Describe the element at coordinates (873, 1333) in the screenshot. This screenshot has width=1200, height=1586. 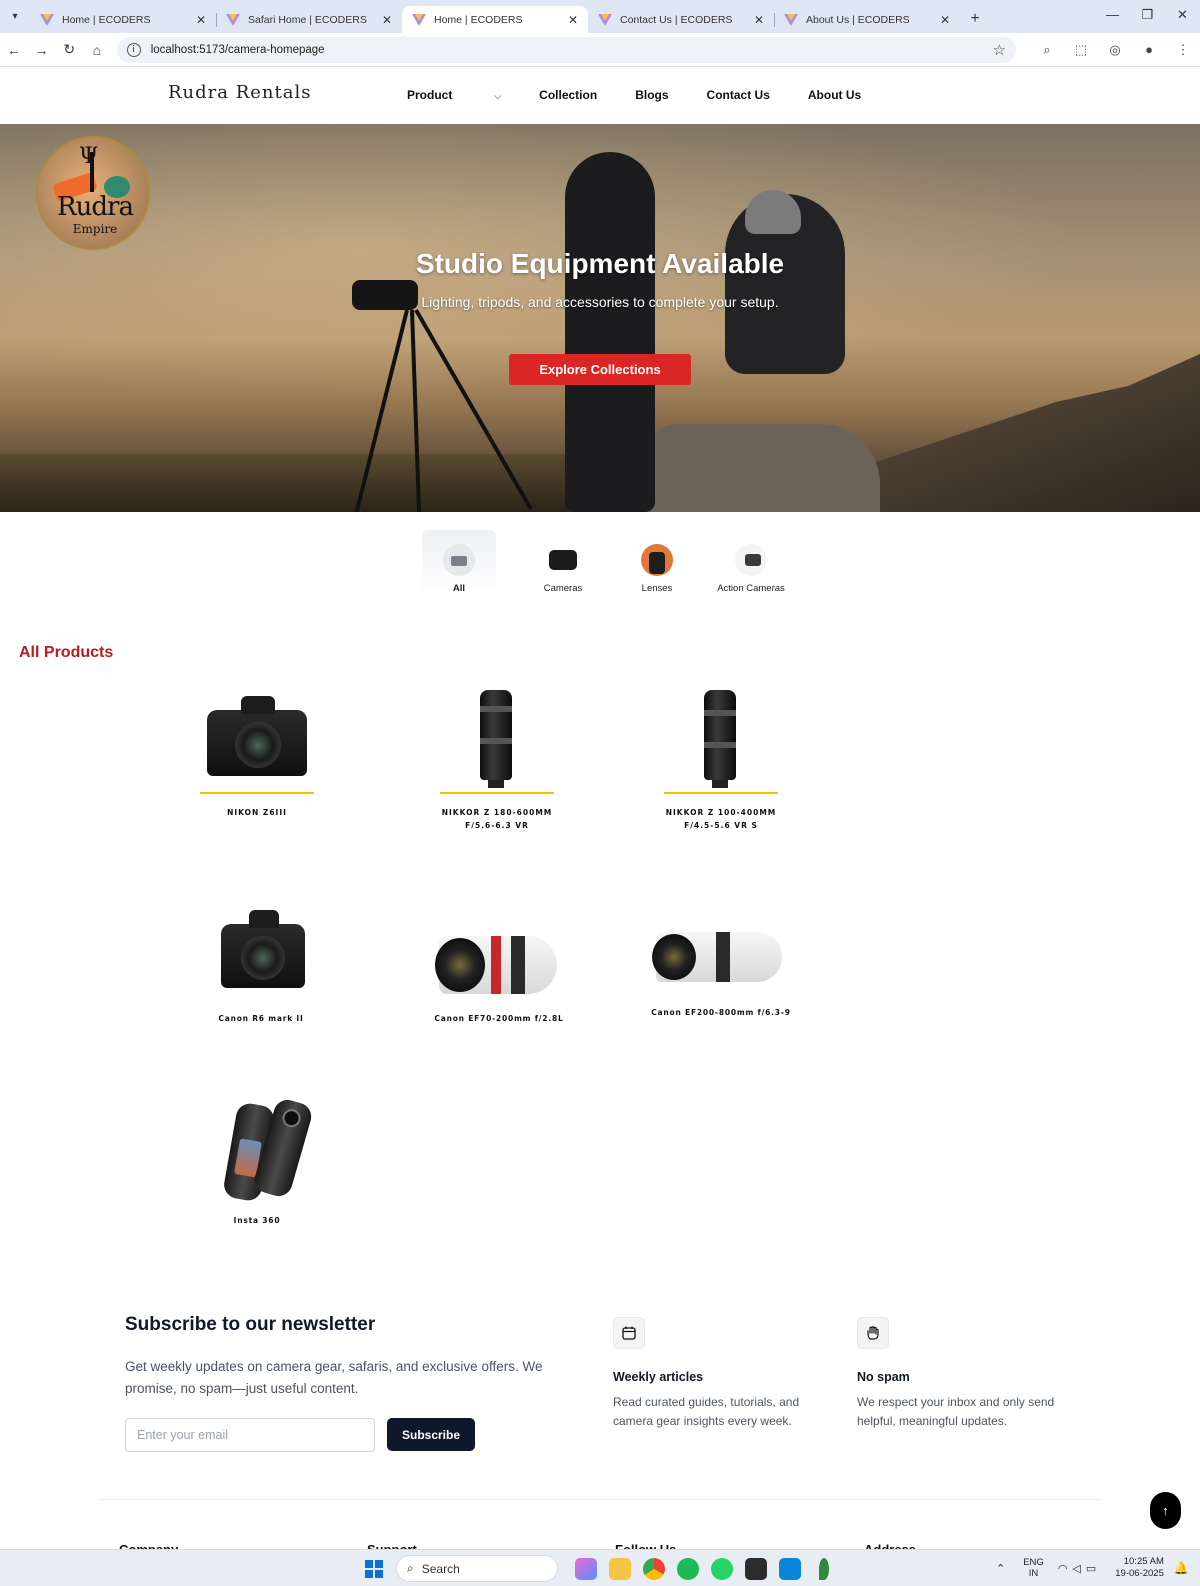
I see `hand-icon` at that location.